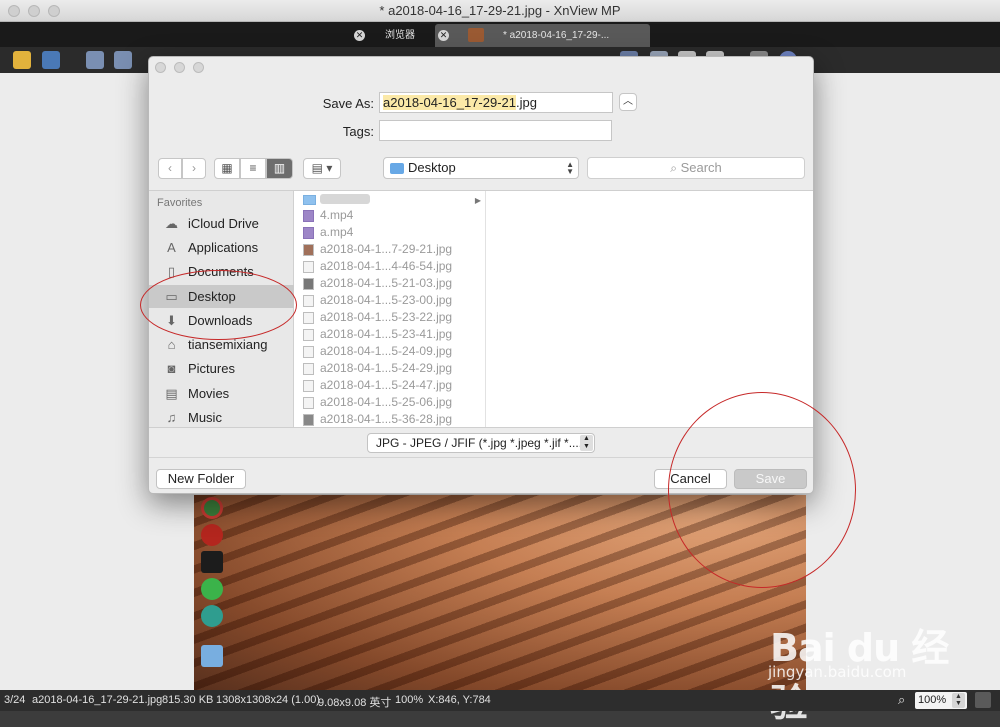  Describe the element at coordinates (123, 60) in the screenshot. I see `redo-icon` at that location.